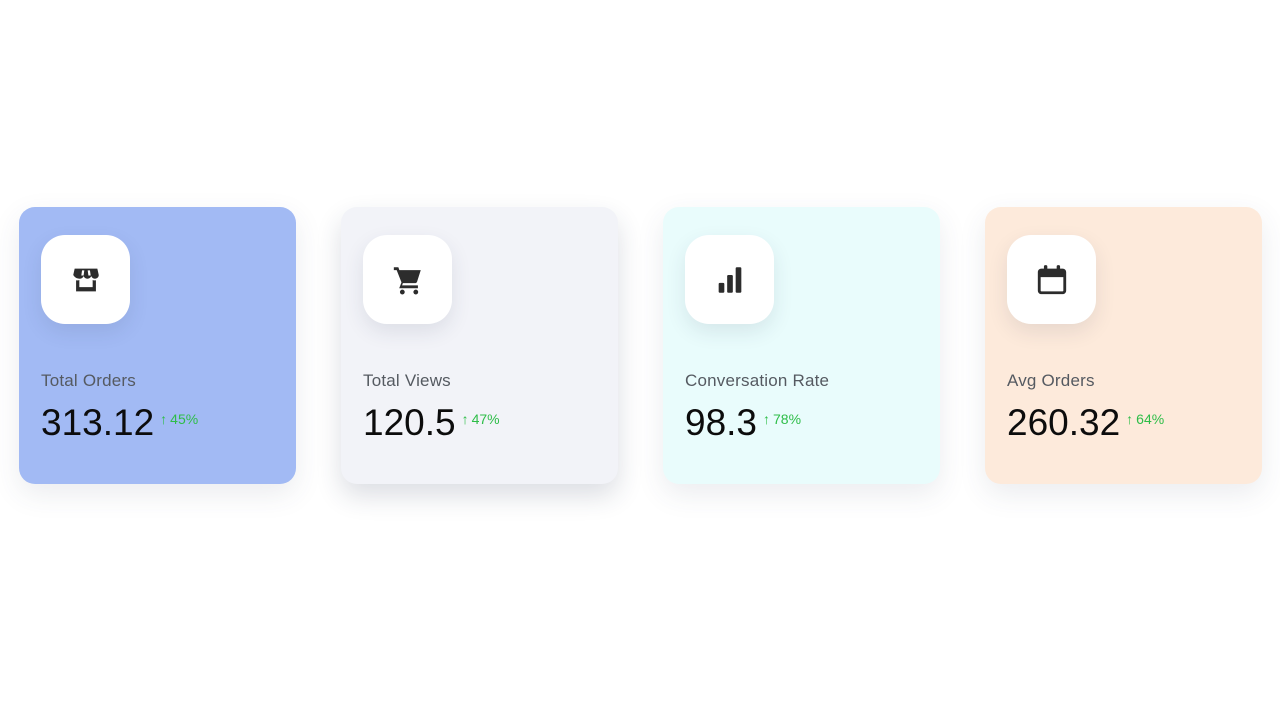 The height and width of the screenshot is (720, 1280). I want to click on cart-icon, so click(407, 280).